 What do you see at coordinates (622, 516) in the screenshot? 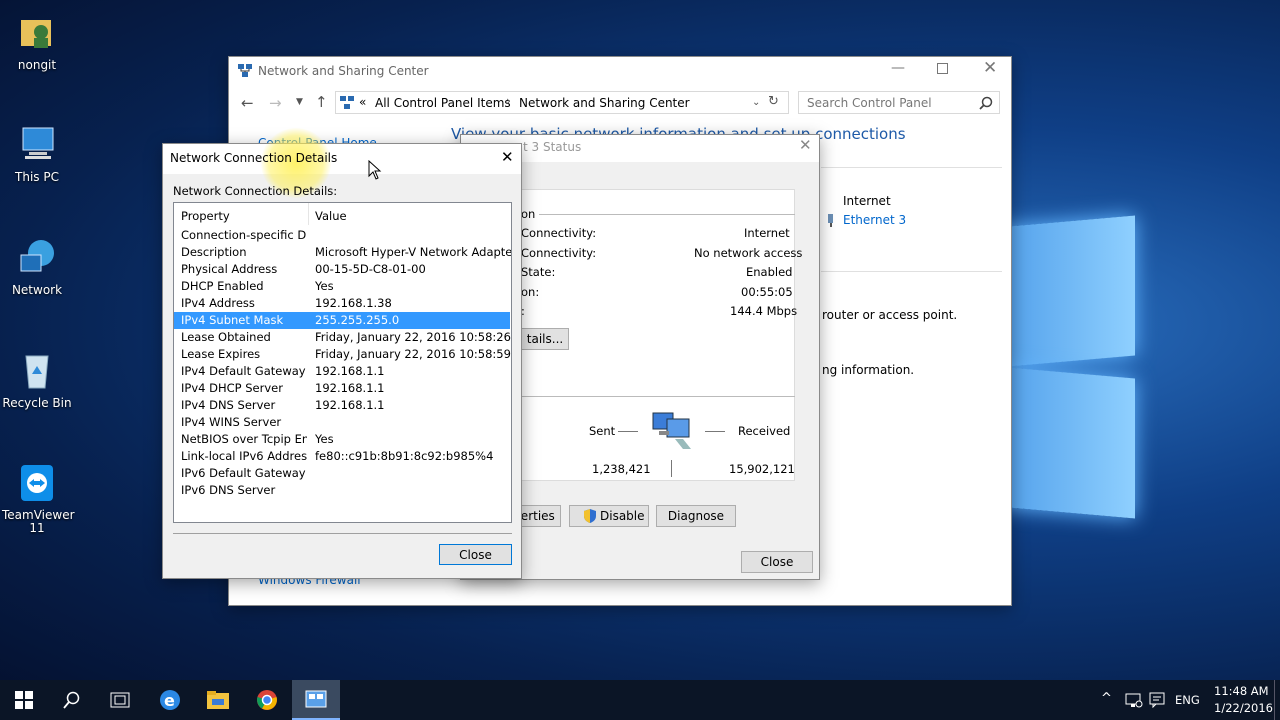
I see `disable-label: Disable` at bounding box center [622, 516].